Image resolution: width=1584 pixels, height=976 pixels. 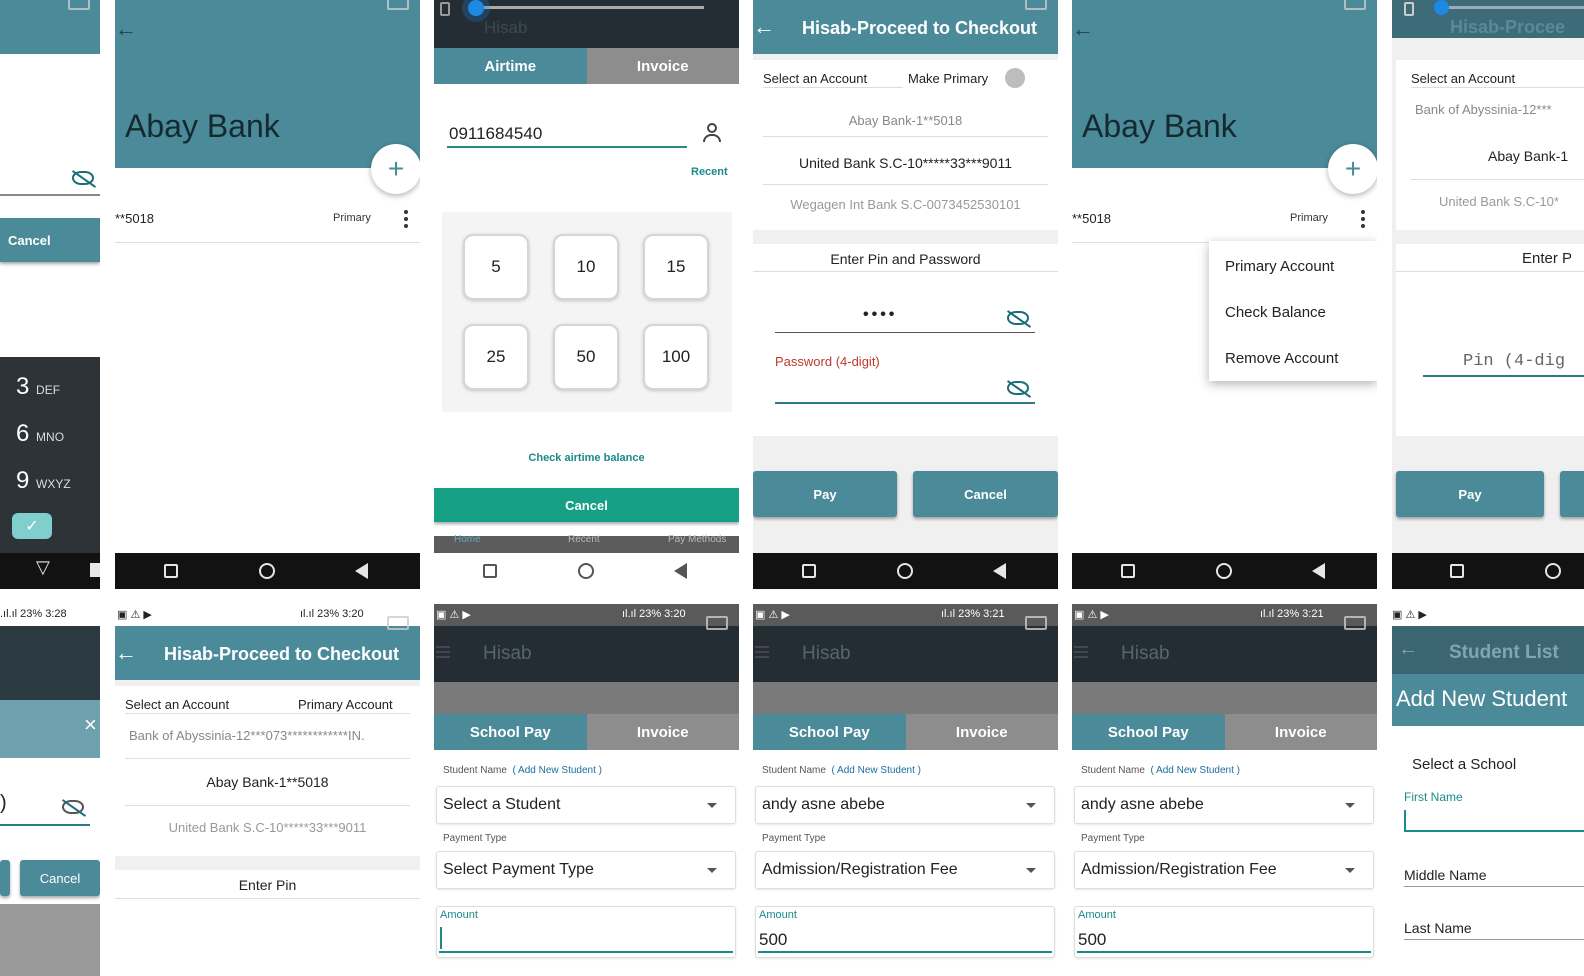 What do you see at coordinates (1018, 318) in the screenshot?
I see `hide-pin-icon` at bounding box center [1018, 318].